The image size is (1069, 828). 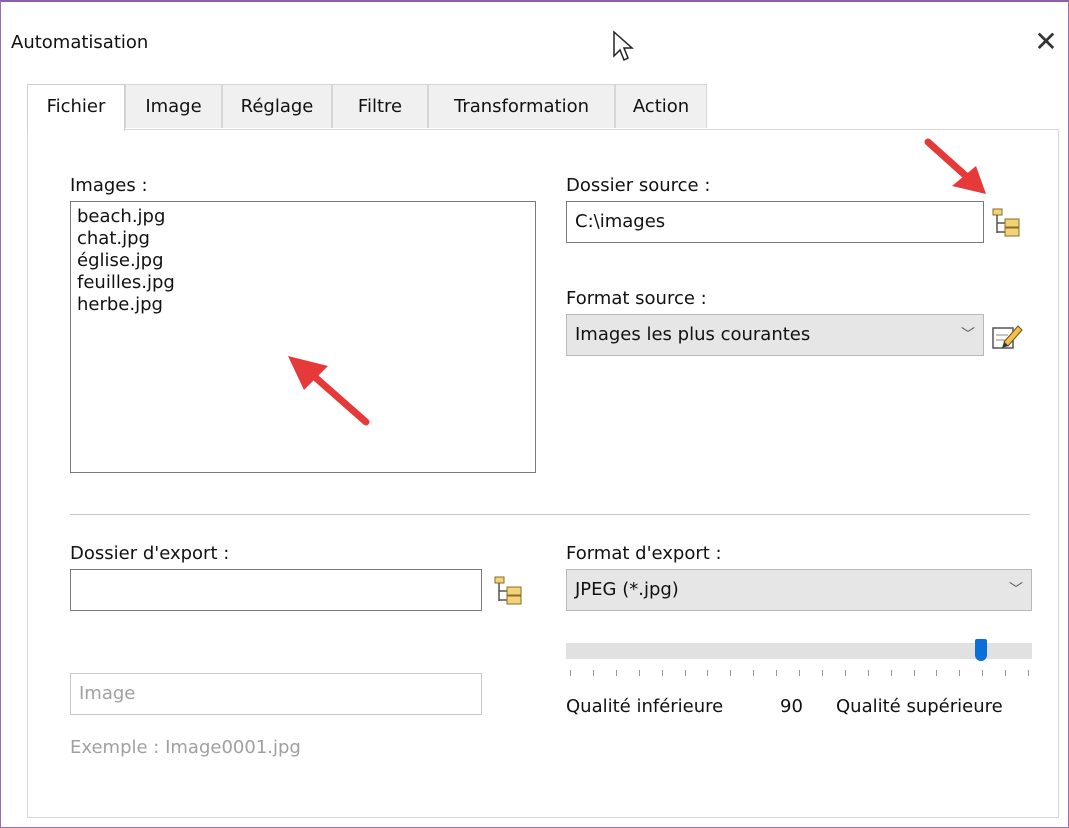 What do you see at coordinates (919, 706) in the screenshot?
I see `quality-high-label: Qualité supérieure` at bounding box center [919, 706].